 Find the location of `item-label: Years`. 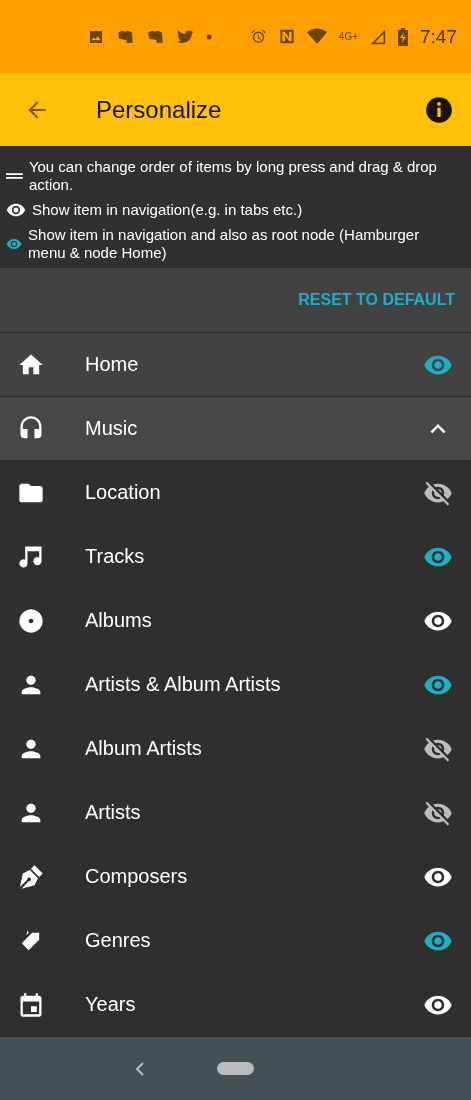

item-label: Years is located at coordinates (111, 1004).